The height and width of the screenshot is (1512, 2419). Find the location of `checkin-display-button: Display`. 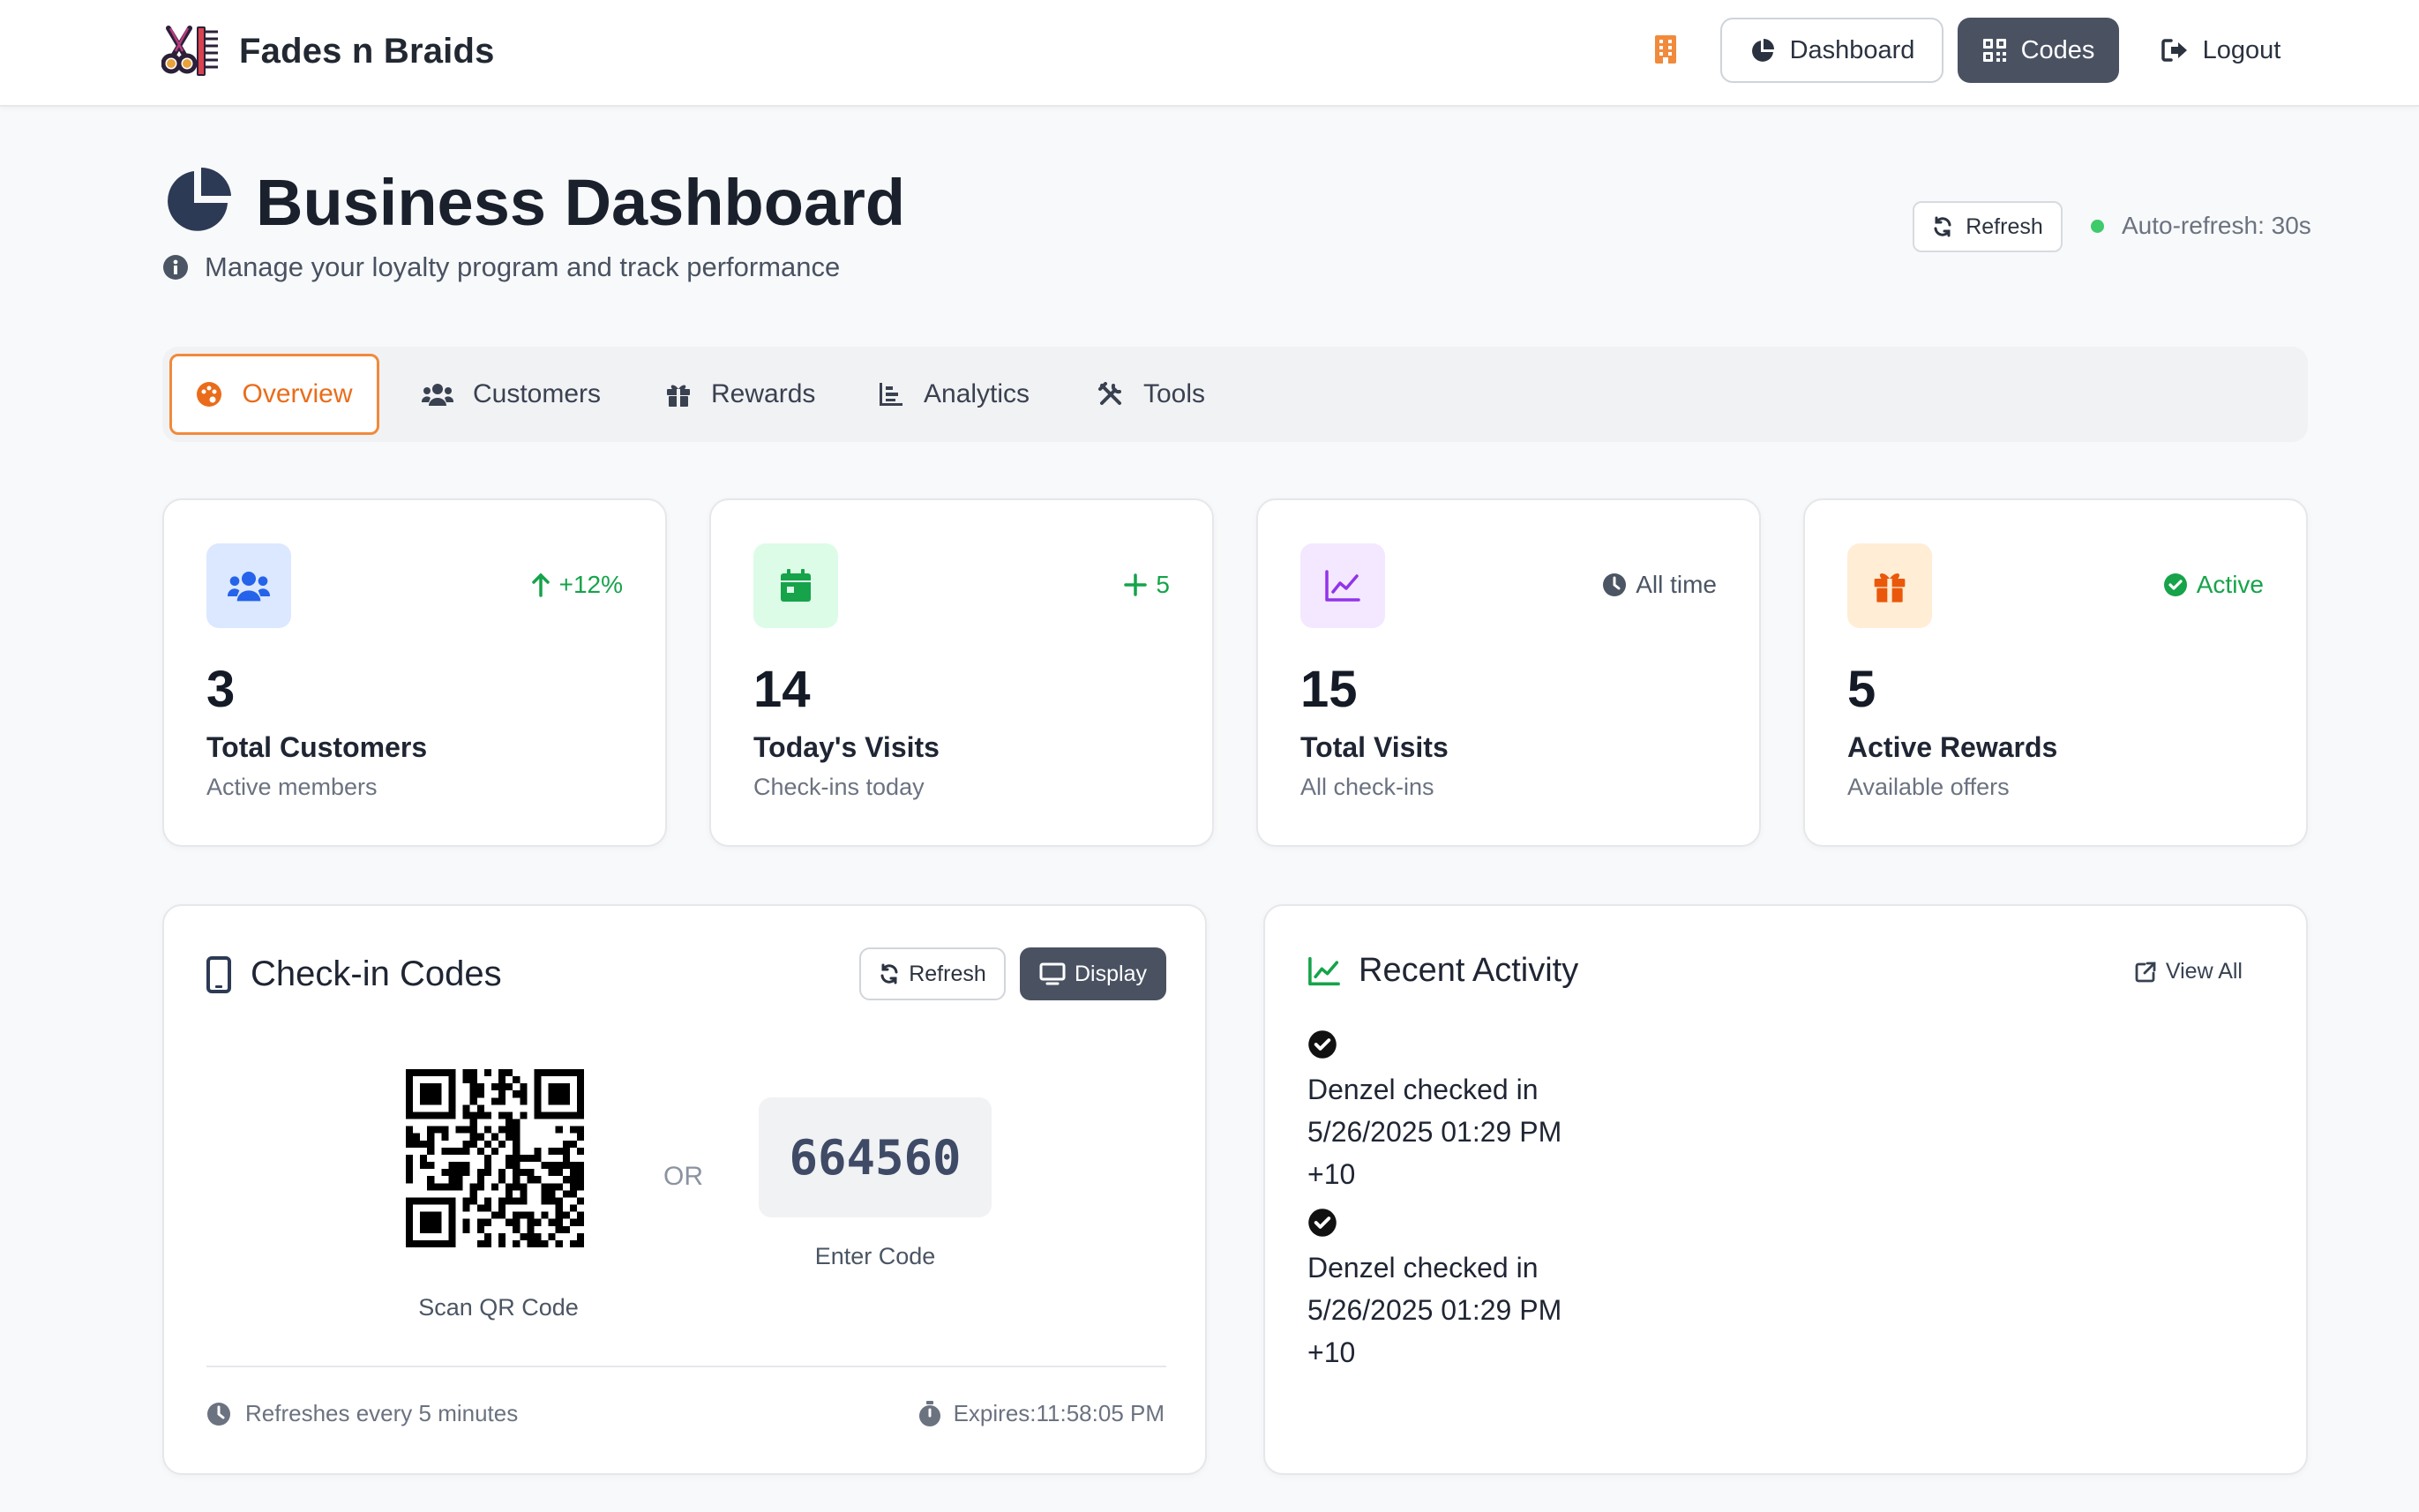

checkin-display-button: Display is located at coordinates (1093, 973).